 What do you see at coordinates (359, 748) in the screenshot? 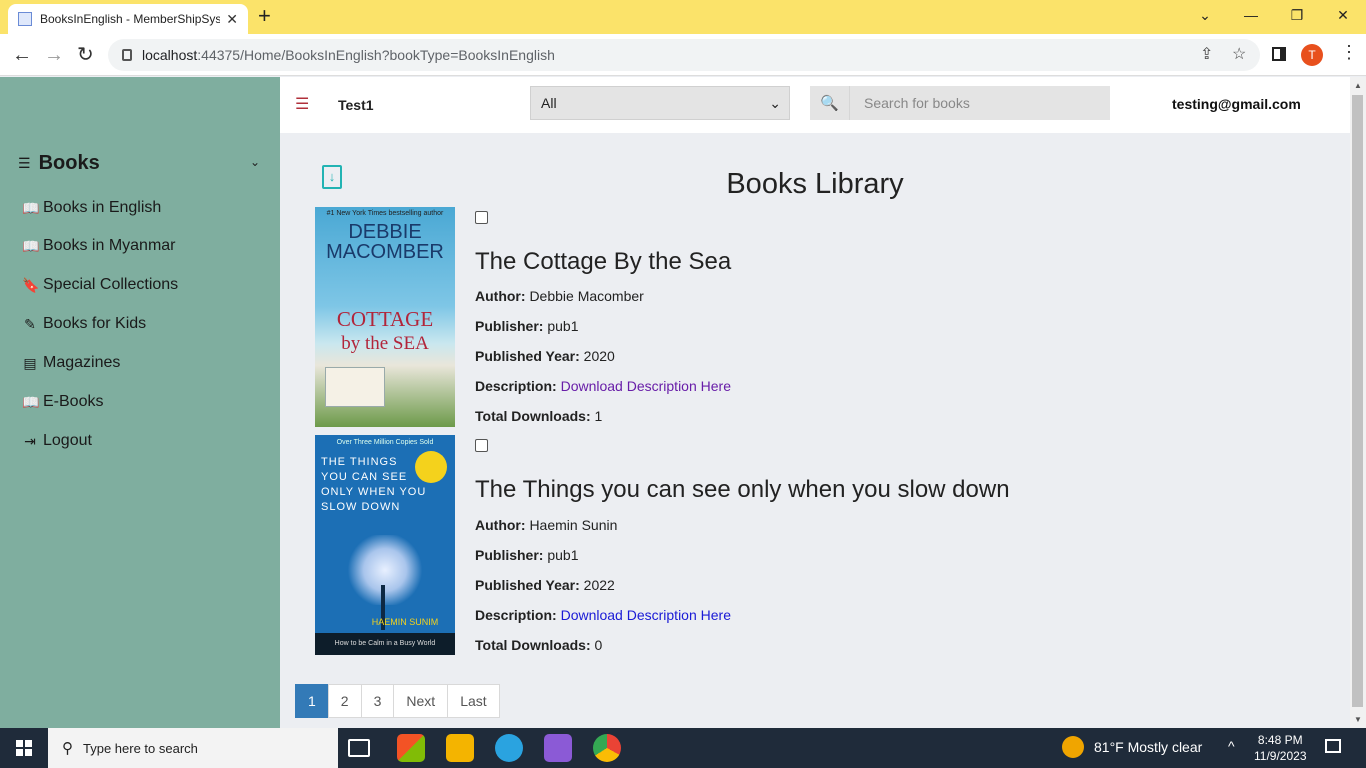
I see `task-view-icon` at bounding box center [359, 748].